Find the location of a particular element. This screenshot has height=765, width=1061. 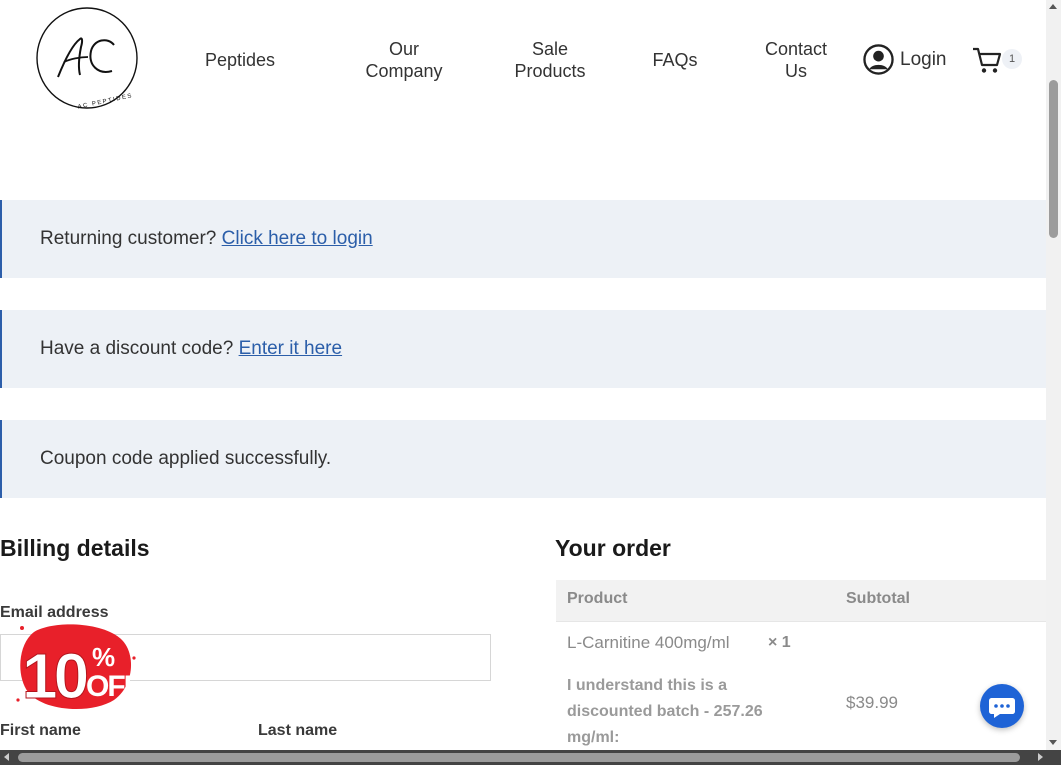

nav-label: Sale is located at coordinates (550, 49).